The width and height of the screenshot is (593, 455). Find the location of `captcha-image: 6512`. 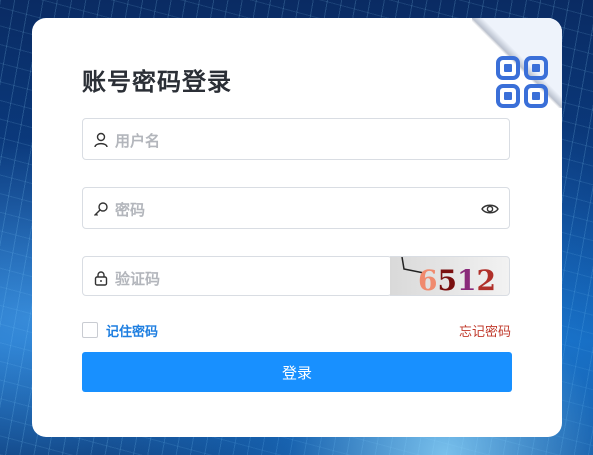

captcha-image: 6512 is located at coordinates (450, 276).